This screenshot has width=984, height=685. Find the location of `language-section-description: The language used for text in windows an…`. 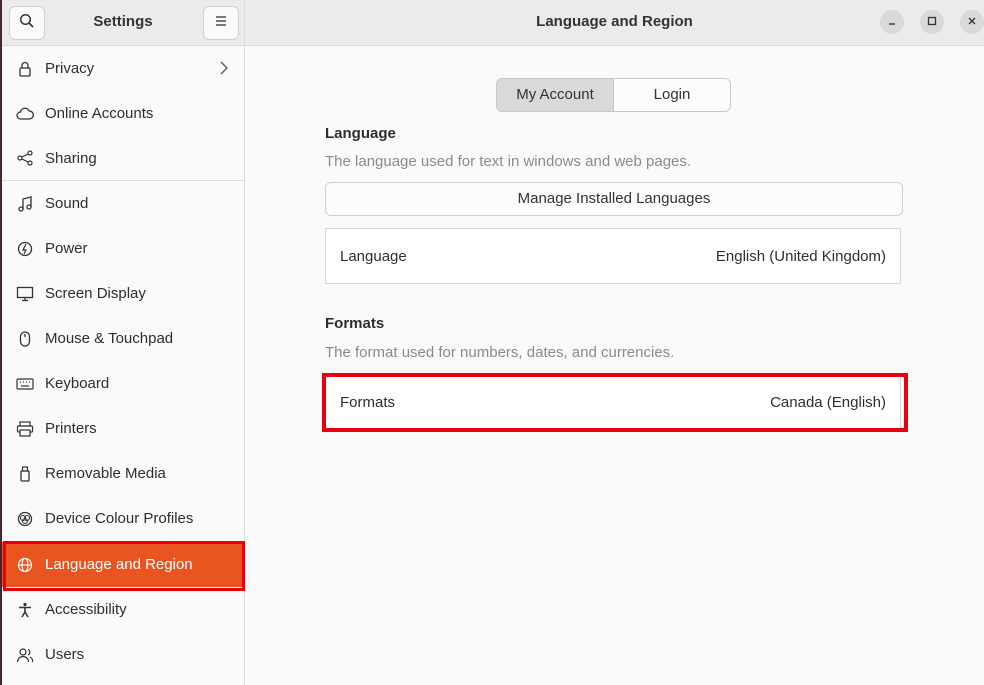

language-section-description: The language used for text in windows an… is located at coordinates (508, 161).